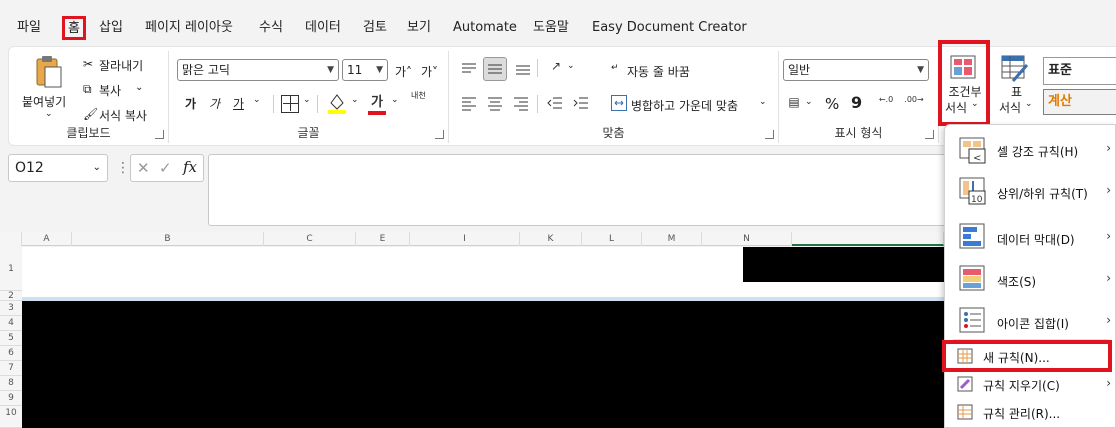 The width and height of the screenshot is (1116, 428). I want to click on align-middle-icon, so click(495, 69).